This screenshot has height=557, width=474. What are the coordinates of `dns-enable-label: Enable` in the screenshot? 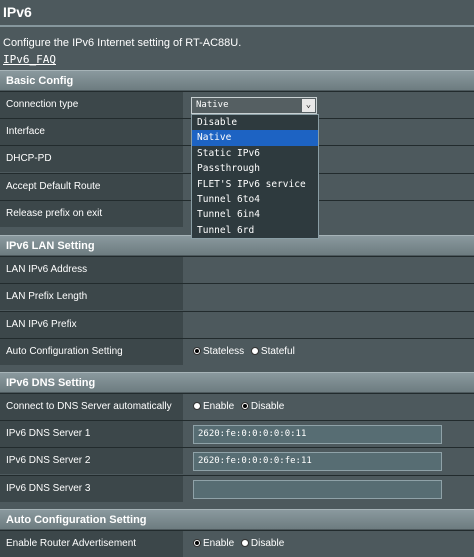 It's located at (219, 406).